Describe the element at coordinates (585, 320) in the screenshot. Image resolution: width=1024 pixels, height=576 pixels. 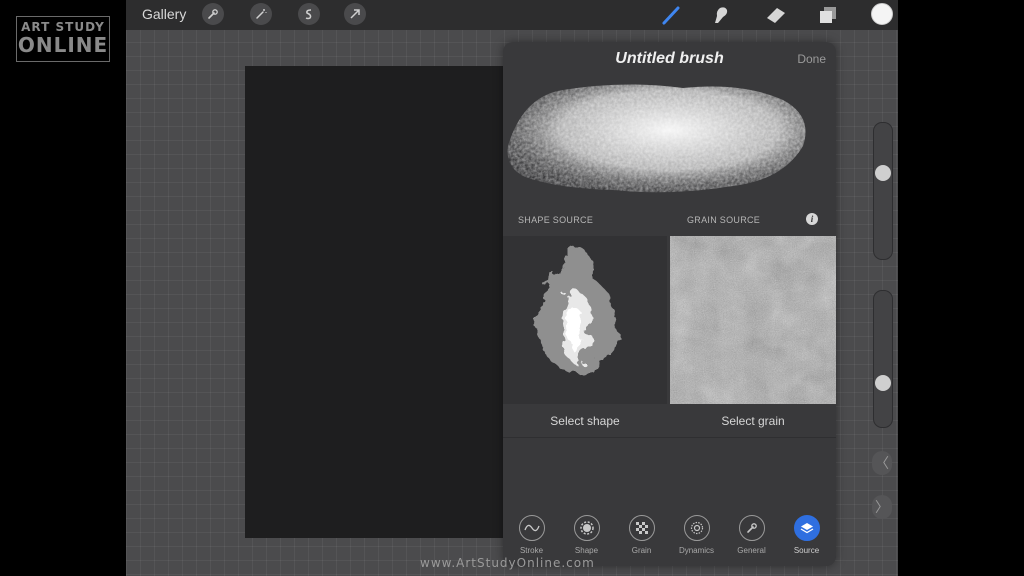
I see `shape-source-thumbnail` at that location.